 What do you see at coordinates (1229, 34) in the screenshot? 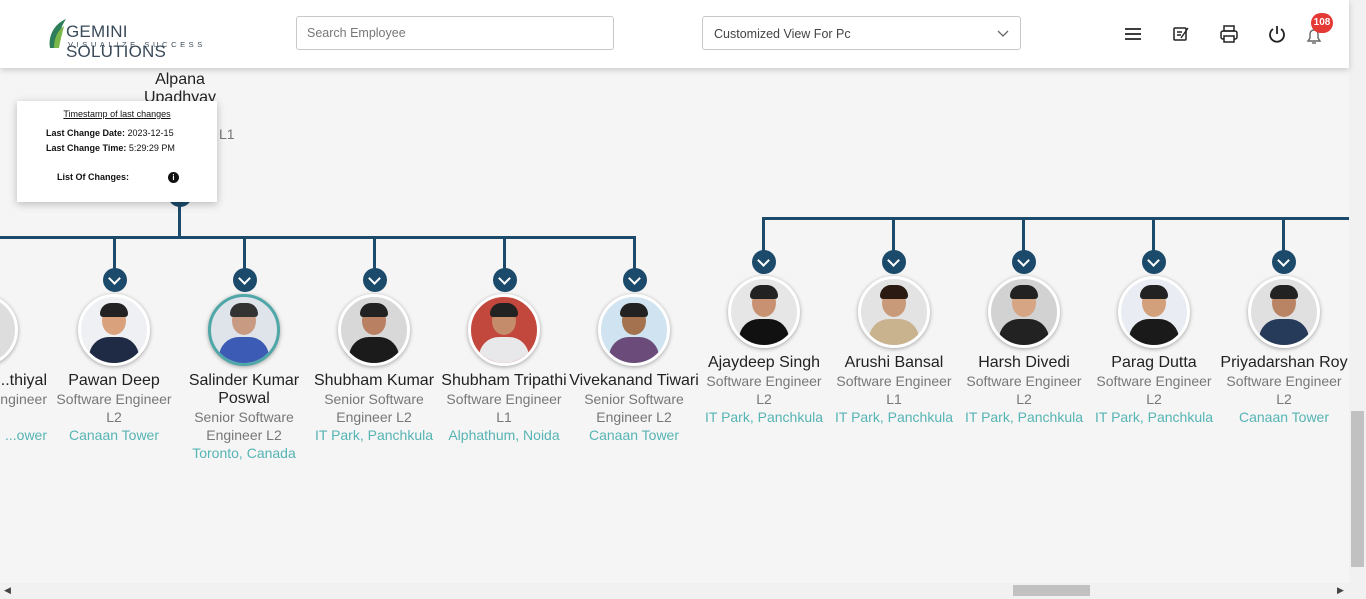
I see `print-icon` at bounding box center [1229, 34].